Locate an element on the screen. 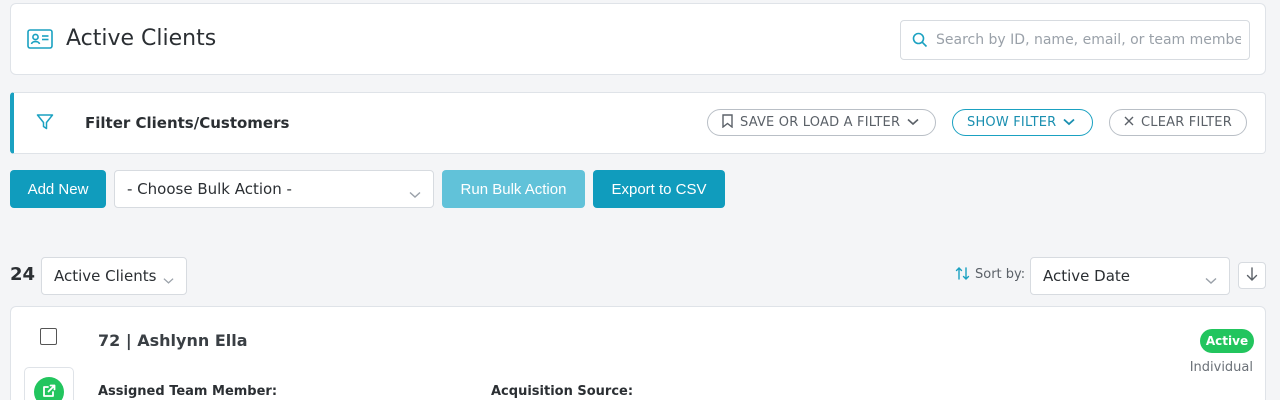 The height and width of the screenshot is (400, 1280). bulk-action-value: - Choose Bulk Action - is located at coordinates (209, 189).